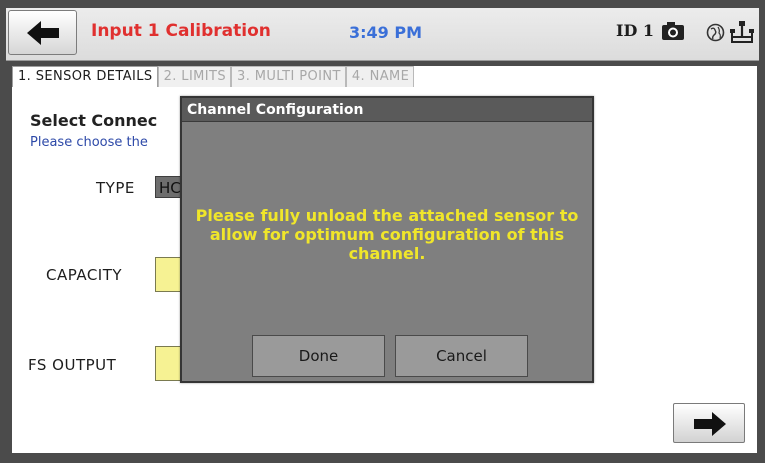 The width and height of the screenshot is (765, 463). I want to click on back-arrow-icon, so click(43, 33).